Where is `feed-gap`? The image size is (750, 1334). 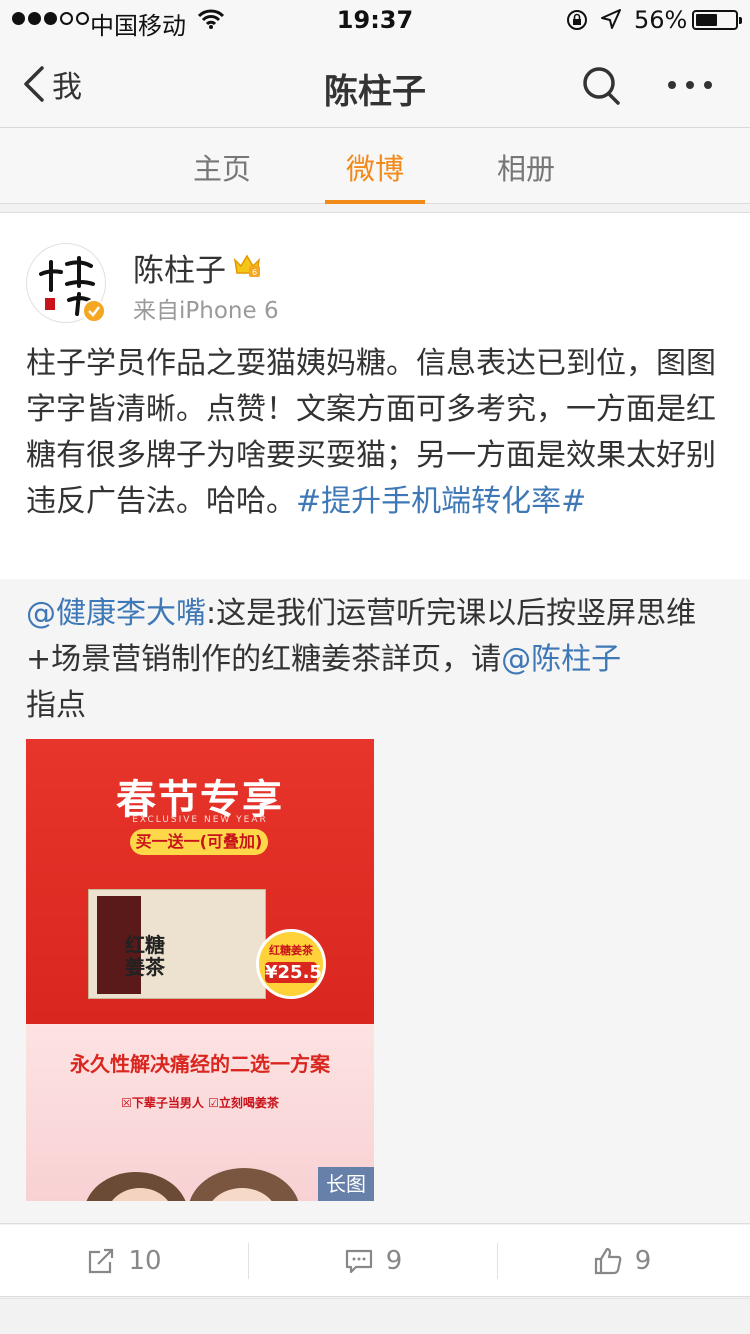
feed-gap is located at coordinates (375, 1316).